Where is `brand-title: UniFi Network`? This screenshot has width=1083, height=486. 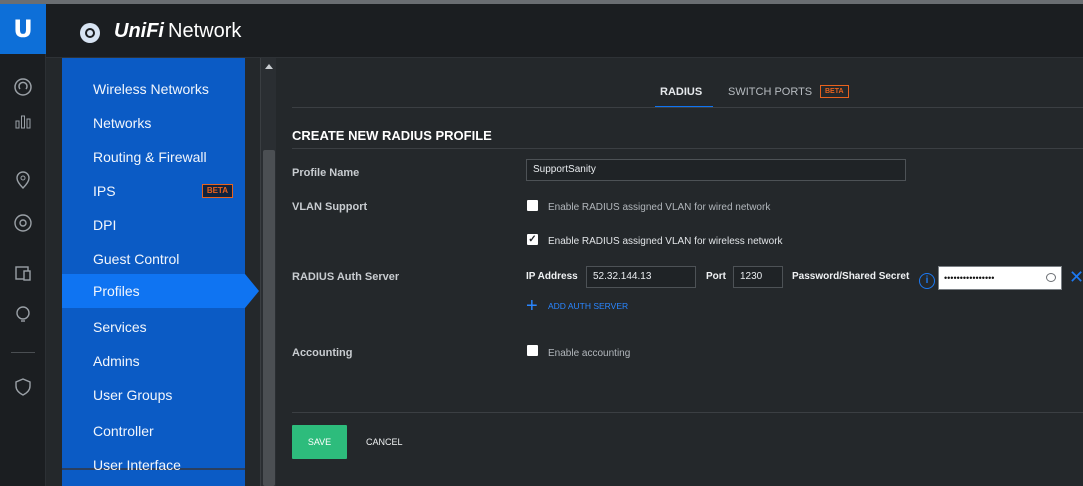 brand-title: UniFi Network is located at coordinates (177, 31).